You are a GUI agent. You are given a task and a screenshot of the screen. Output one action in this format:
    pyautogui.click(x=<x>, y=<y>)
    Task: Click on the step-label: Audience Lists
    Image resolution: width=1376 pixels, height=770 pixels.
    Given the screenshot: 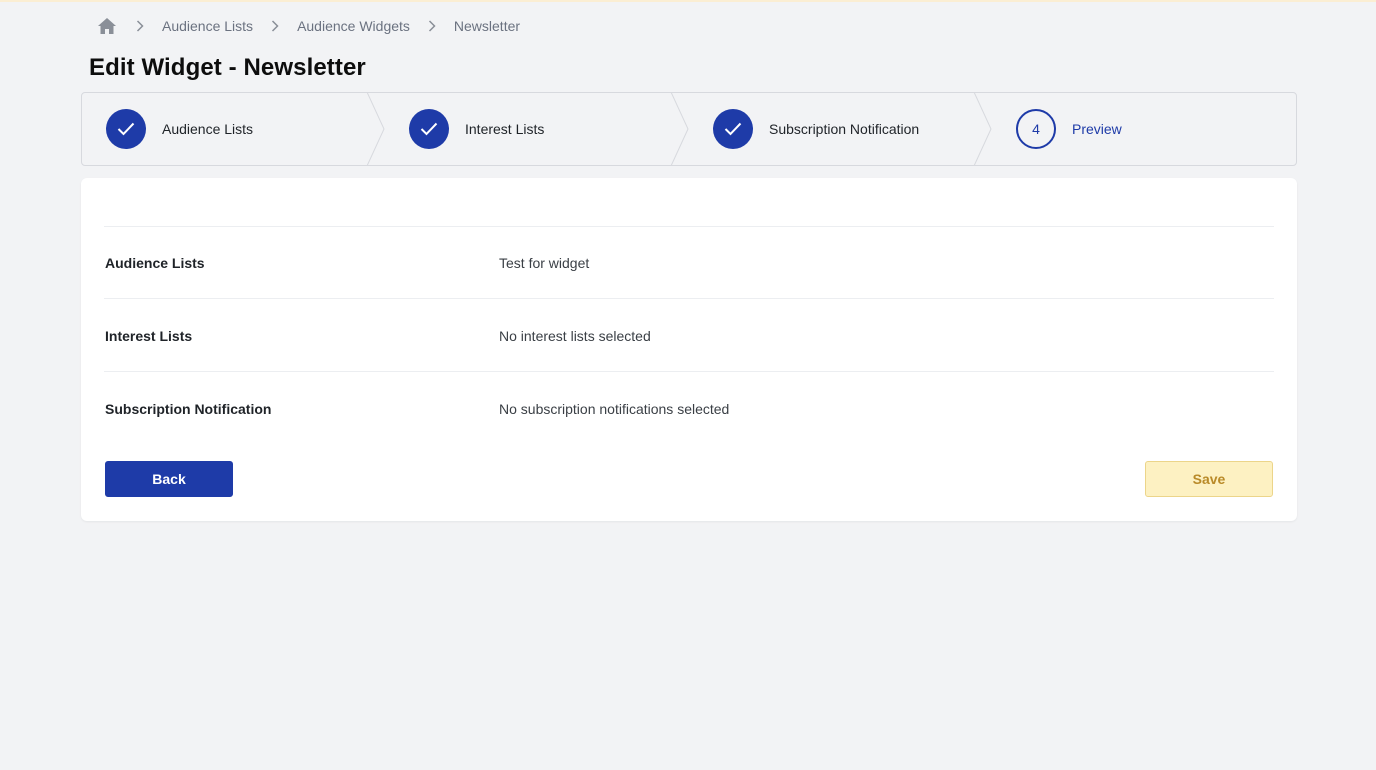 What is the action you would take?
    pyautogui.click(x=208, y=129)
    